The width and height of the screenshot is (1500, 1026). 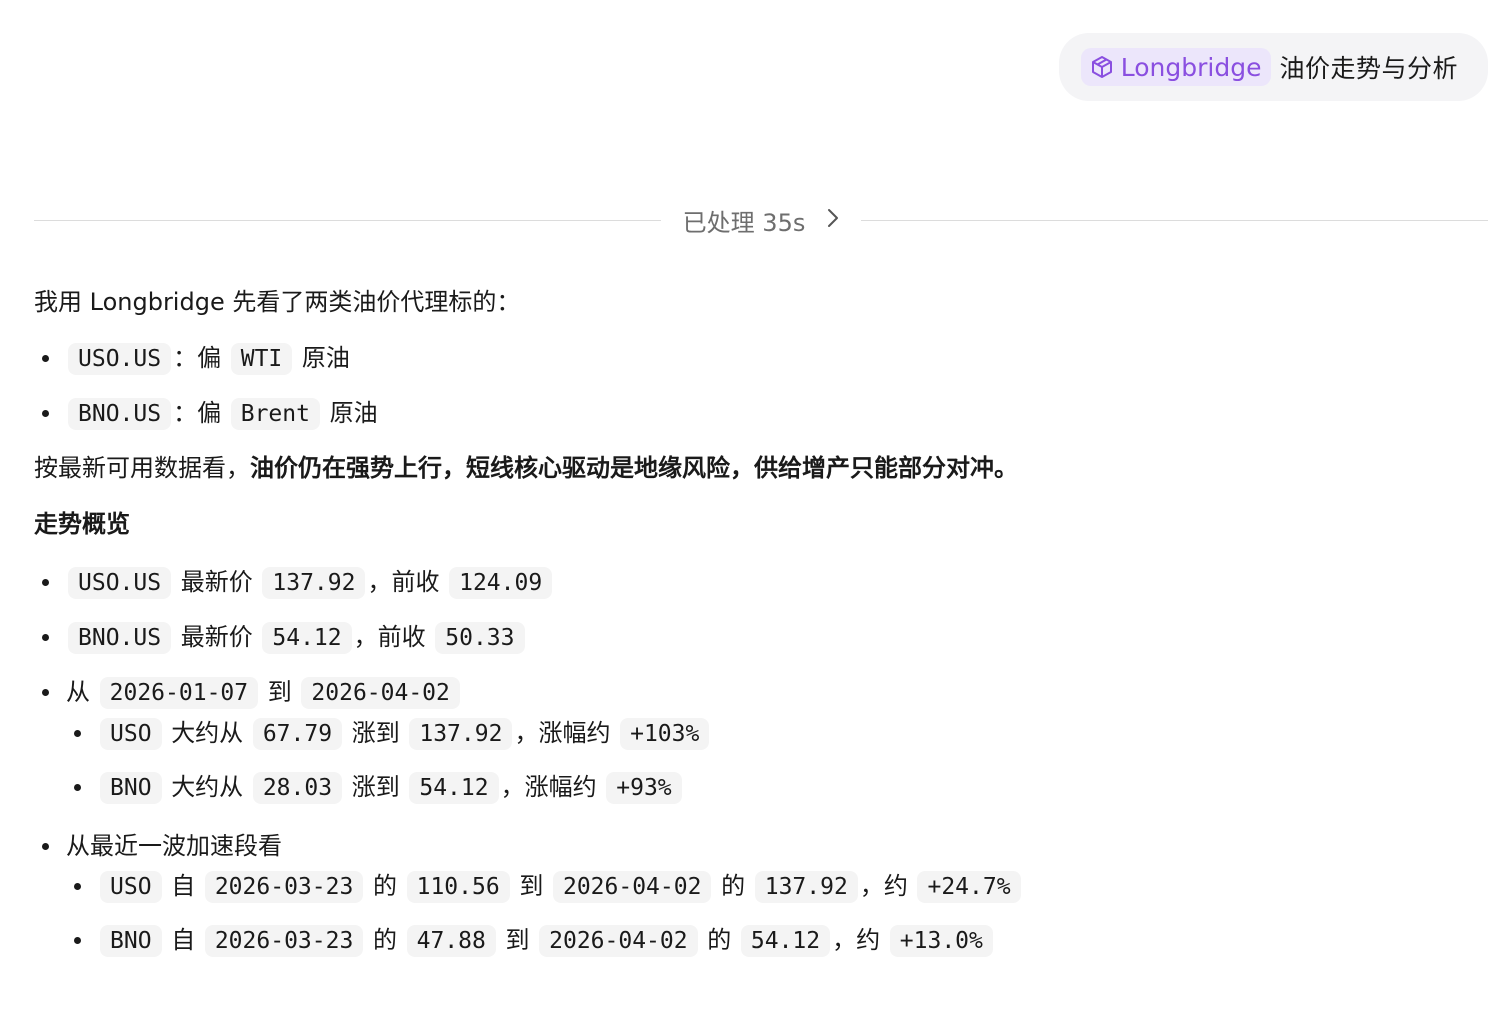 I want to click on change-code: +24.7%, so click(x=969, y=887).